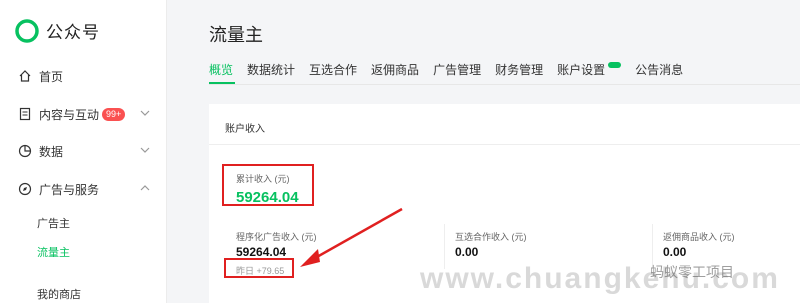 Image resolution: width=800 pixels, height=303 pixels. Describe the element at coordinates (271, 69) in the screenshot. I see `tab-data-statistics: 数据统计` at that location.